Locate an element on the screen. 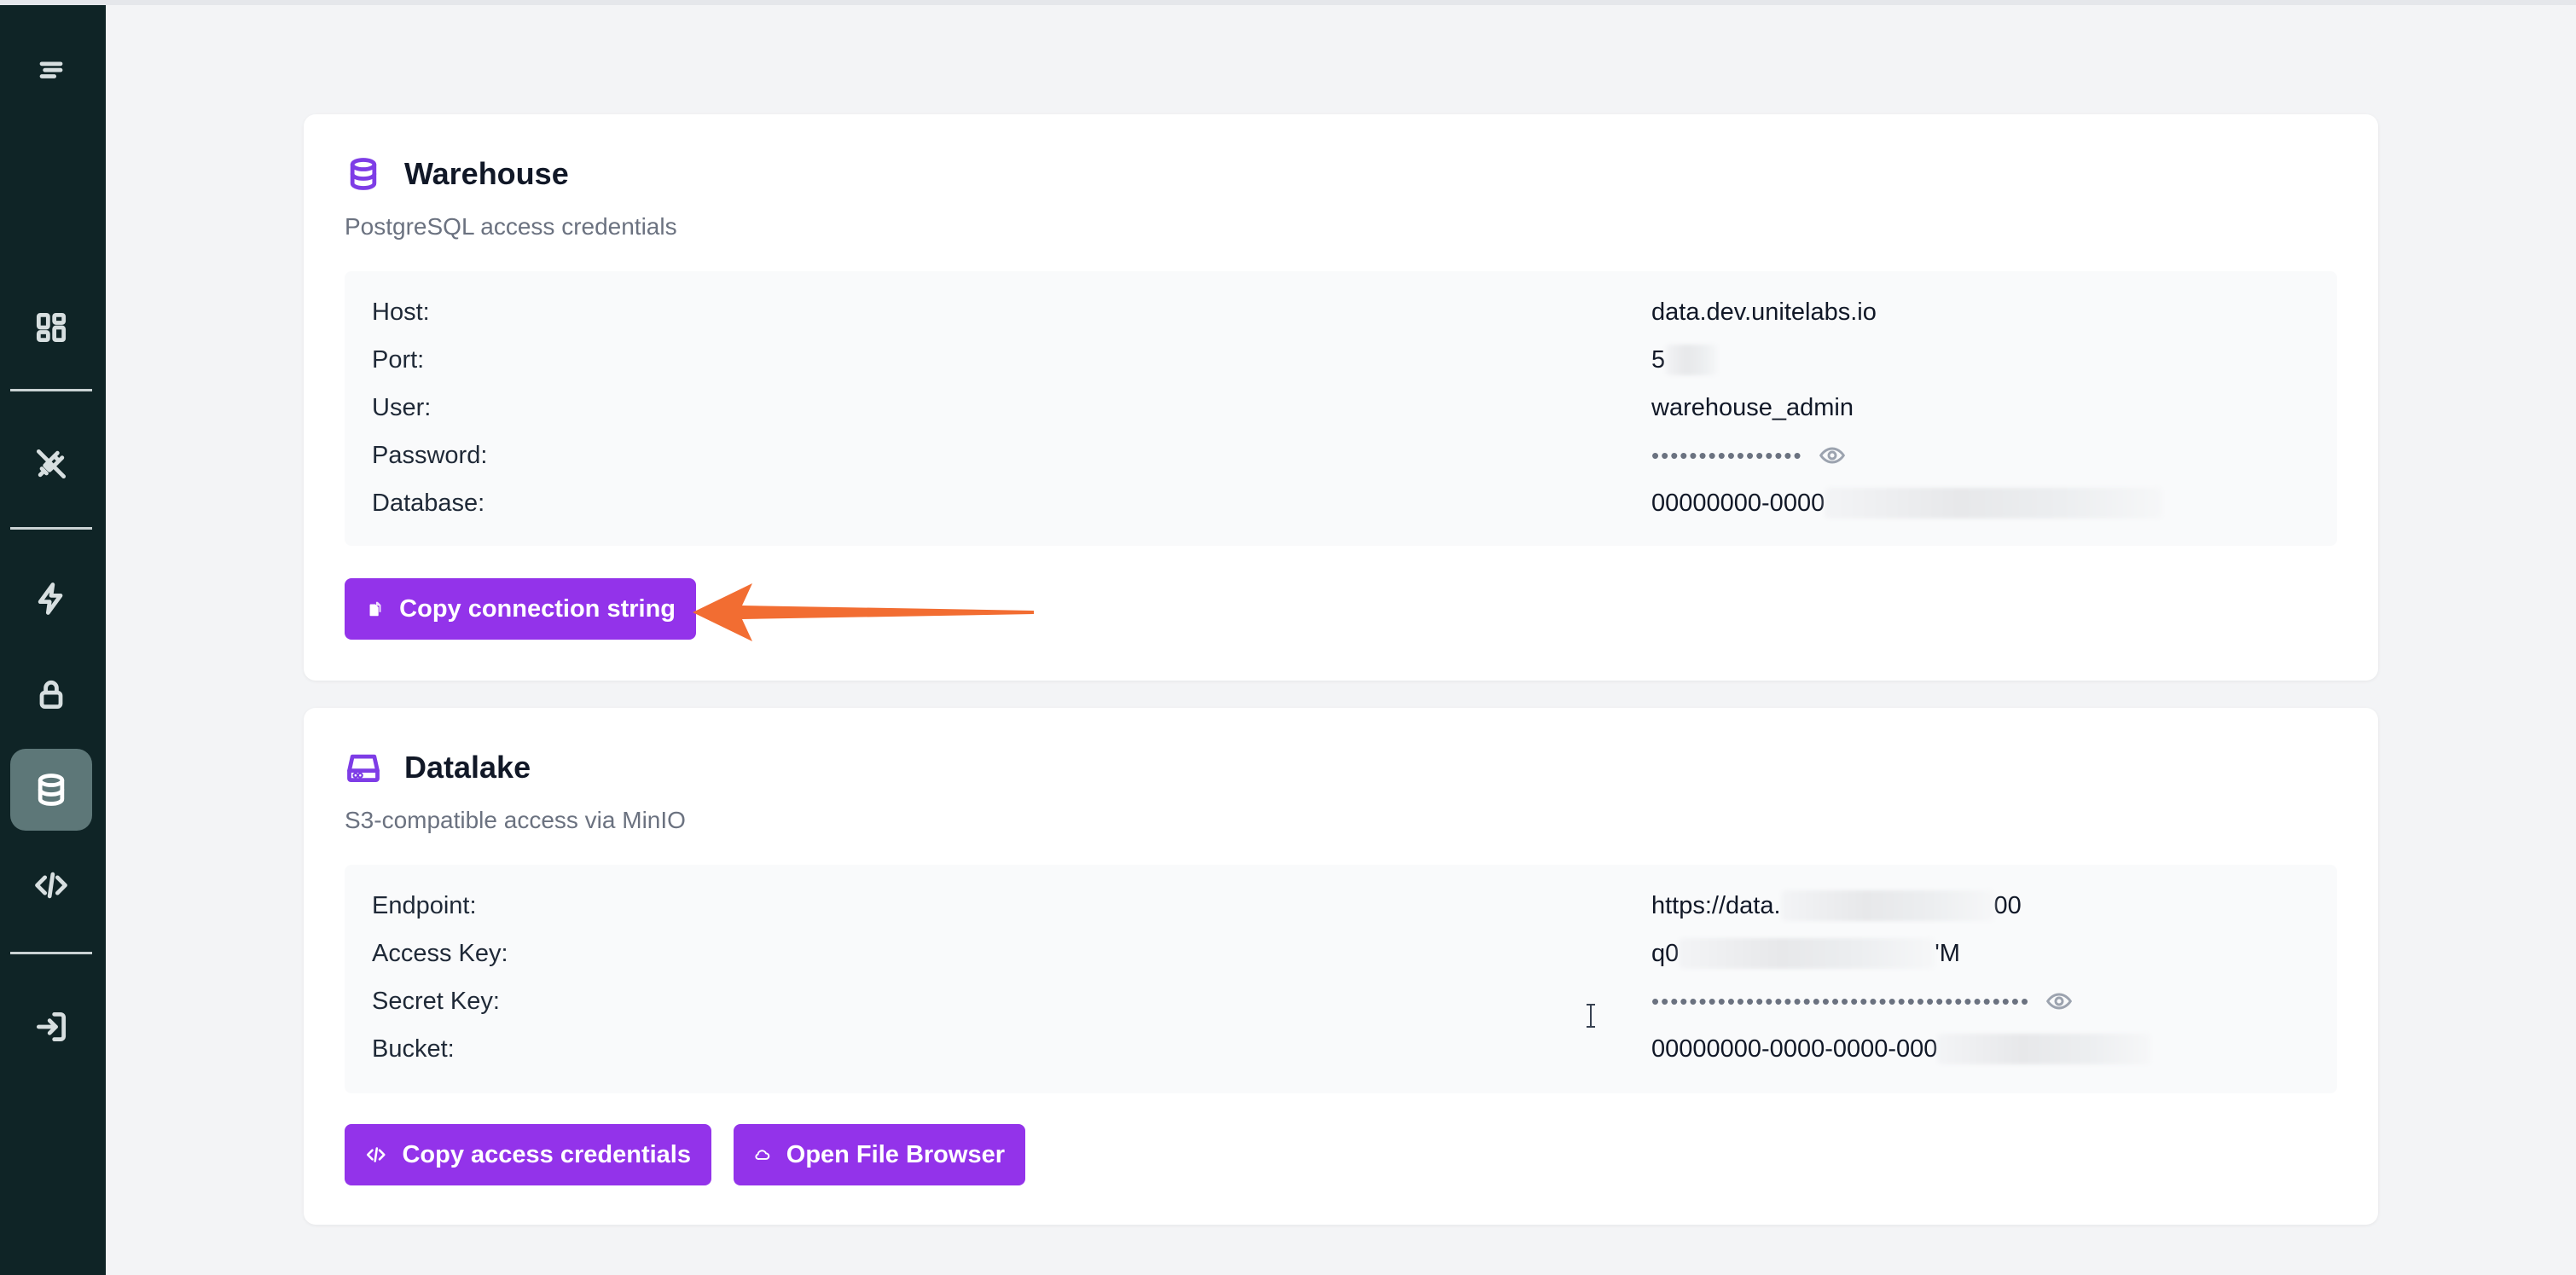 The width and height of the screenshot is (2576, 1275). copy-access-credentials-button: Copy access credentials is located at coordinates (528, 1154).